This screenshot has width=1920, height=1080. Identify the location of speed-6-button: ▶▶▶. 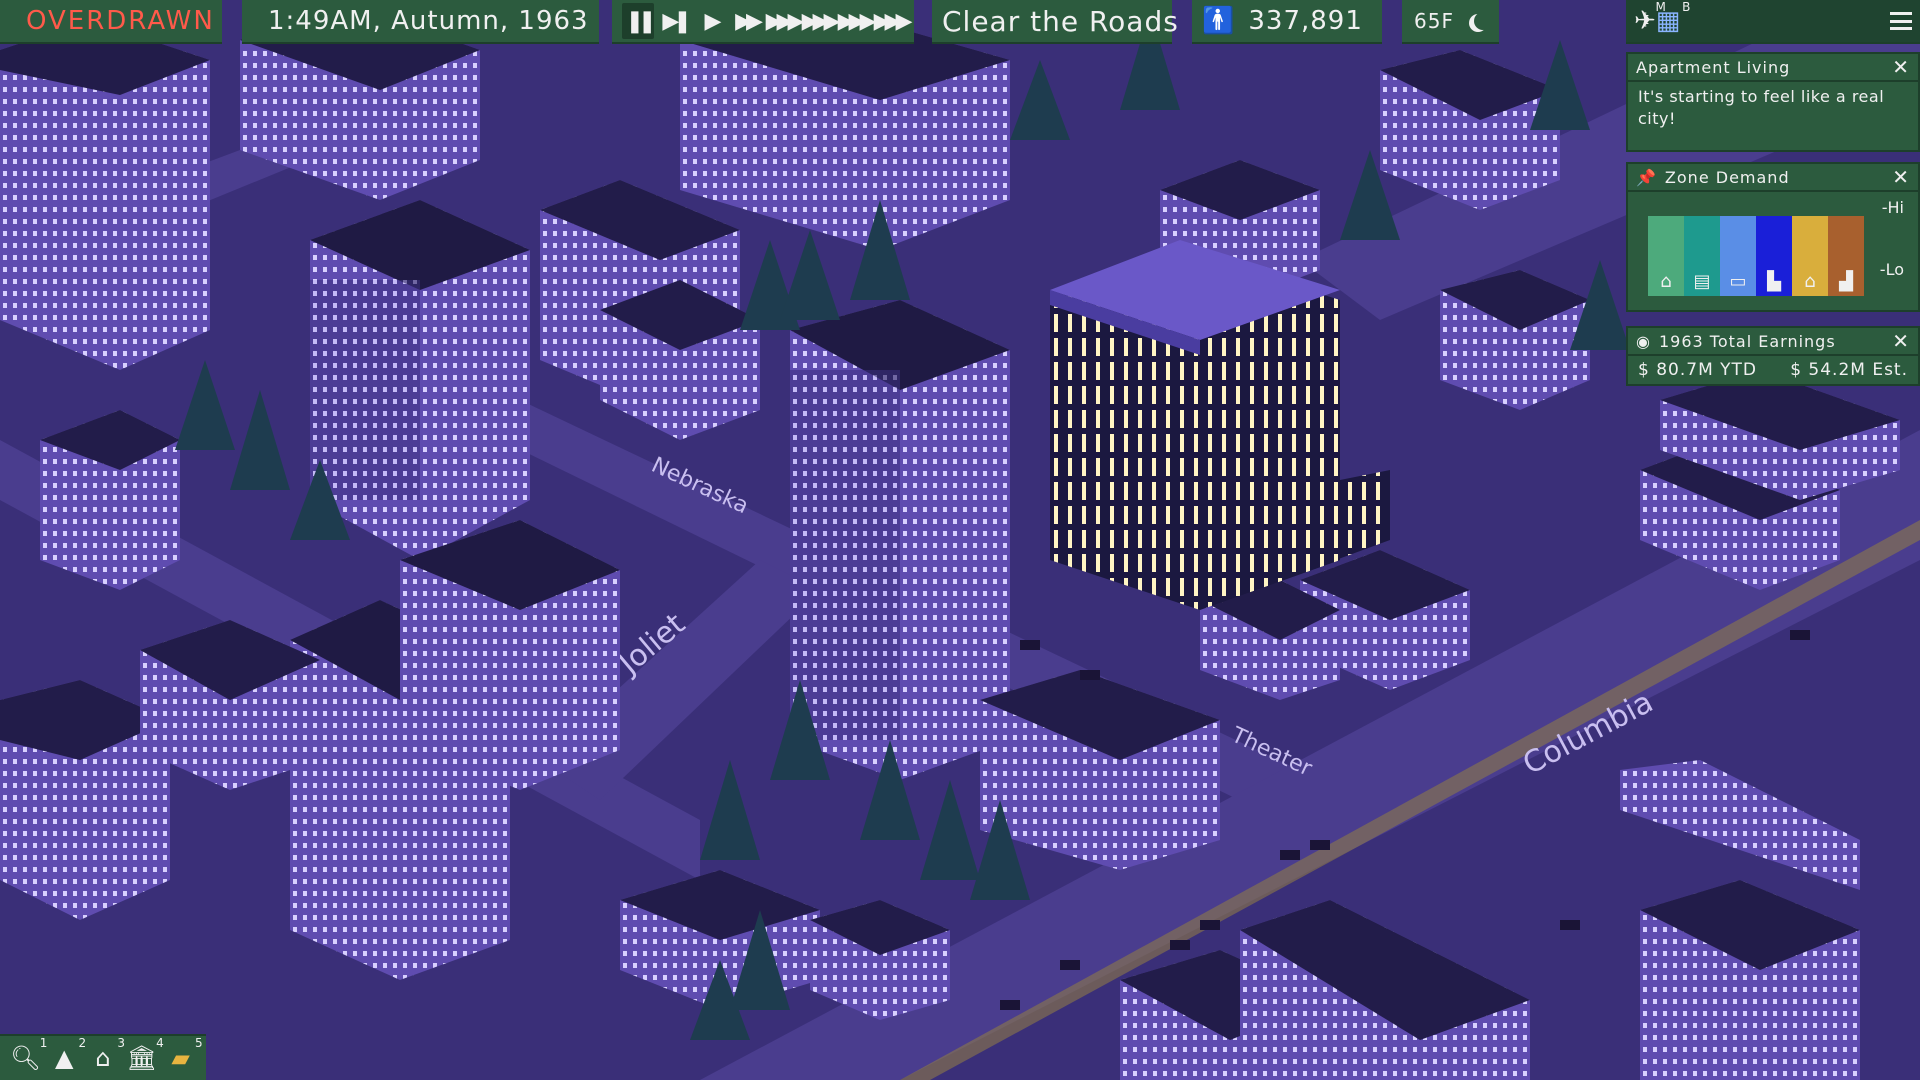
(893, 21).